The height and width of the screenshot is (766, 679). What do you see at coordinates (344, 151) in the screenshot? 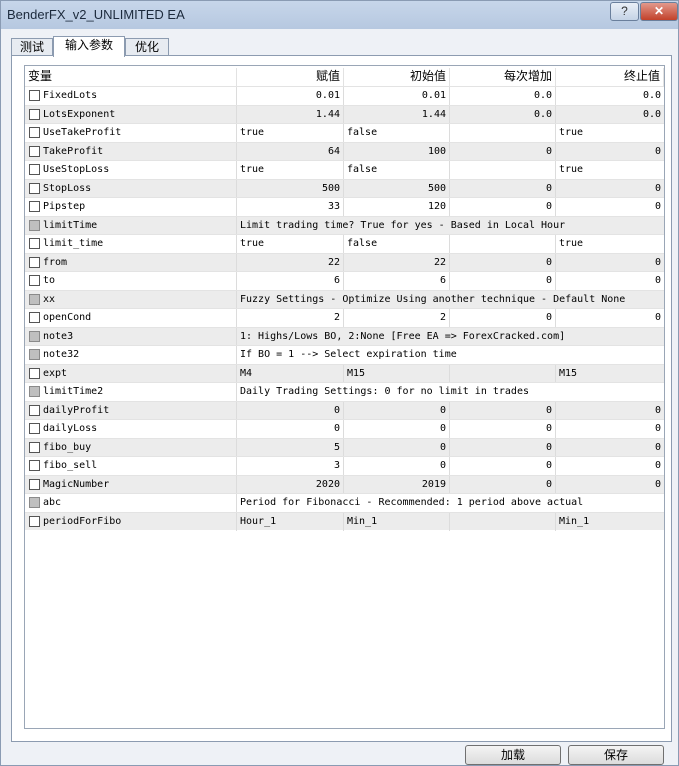
I see `table-row: TakeProfit 64 100 0 0` at bounding box center [344, 151].